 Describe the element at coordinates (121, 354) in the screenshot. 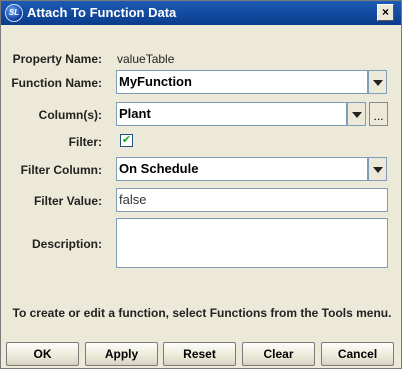

I see `apply-button: Apply` at that location.